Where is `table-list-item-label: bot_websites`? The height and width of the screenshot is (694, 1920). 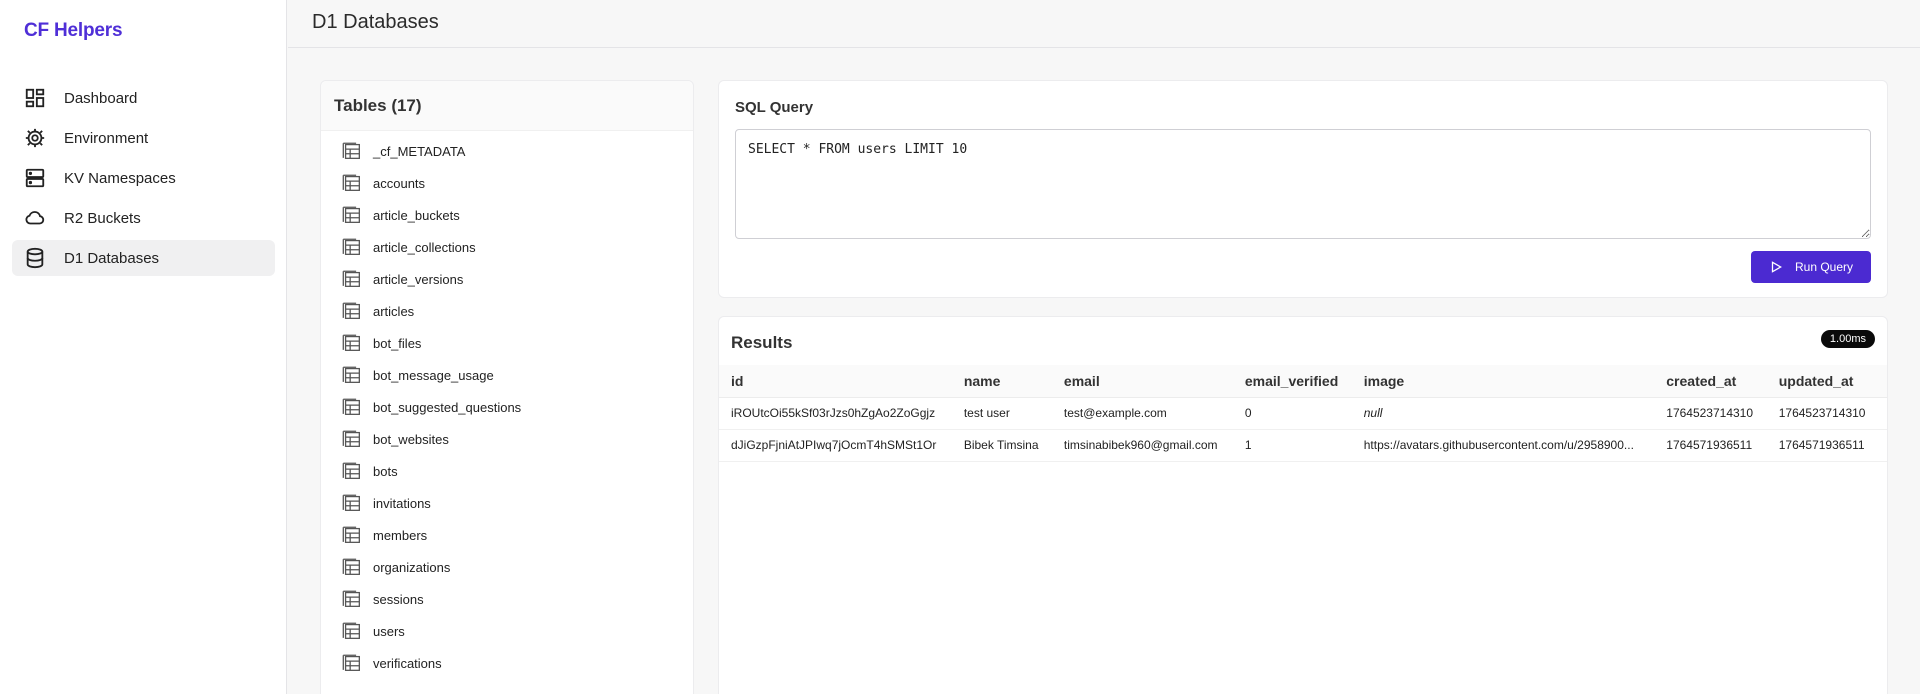 table-list-item-label: bot_websites is located at coordinates (411, 439).